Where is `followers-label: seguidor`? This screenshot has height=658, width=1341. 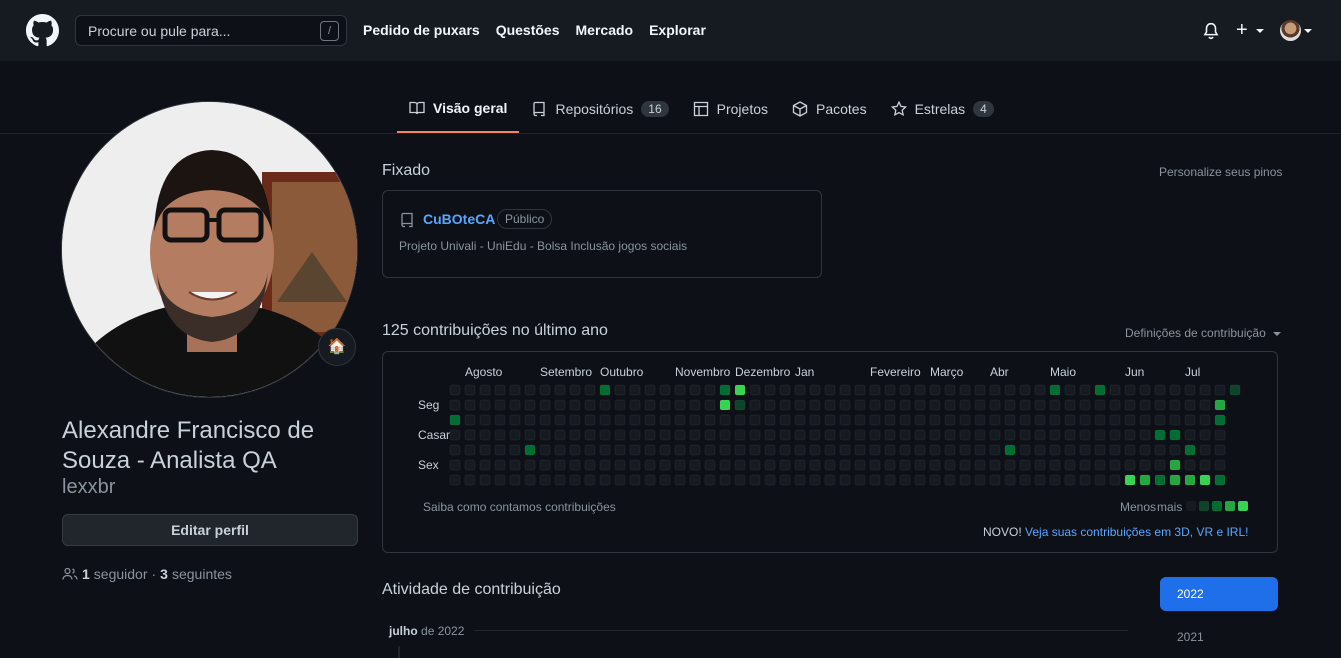 followers-label: seguidor is located at coordinates (121, 574).